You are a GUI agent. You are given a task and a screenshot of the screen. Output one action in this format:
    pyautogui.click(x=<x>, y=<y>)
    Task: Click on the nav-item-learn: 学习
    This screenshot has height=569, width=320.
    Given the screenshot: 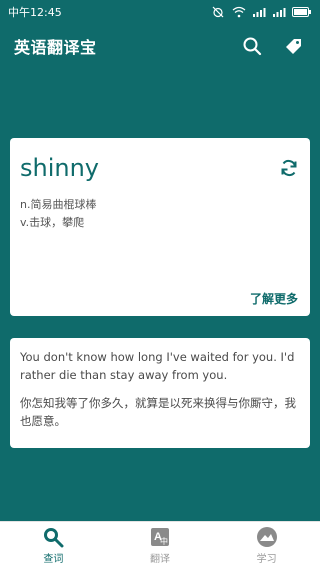 What is the action you would take?
    pyautogui.click(x=266, y=545)
    